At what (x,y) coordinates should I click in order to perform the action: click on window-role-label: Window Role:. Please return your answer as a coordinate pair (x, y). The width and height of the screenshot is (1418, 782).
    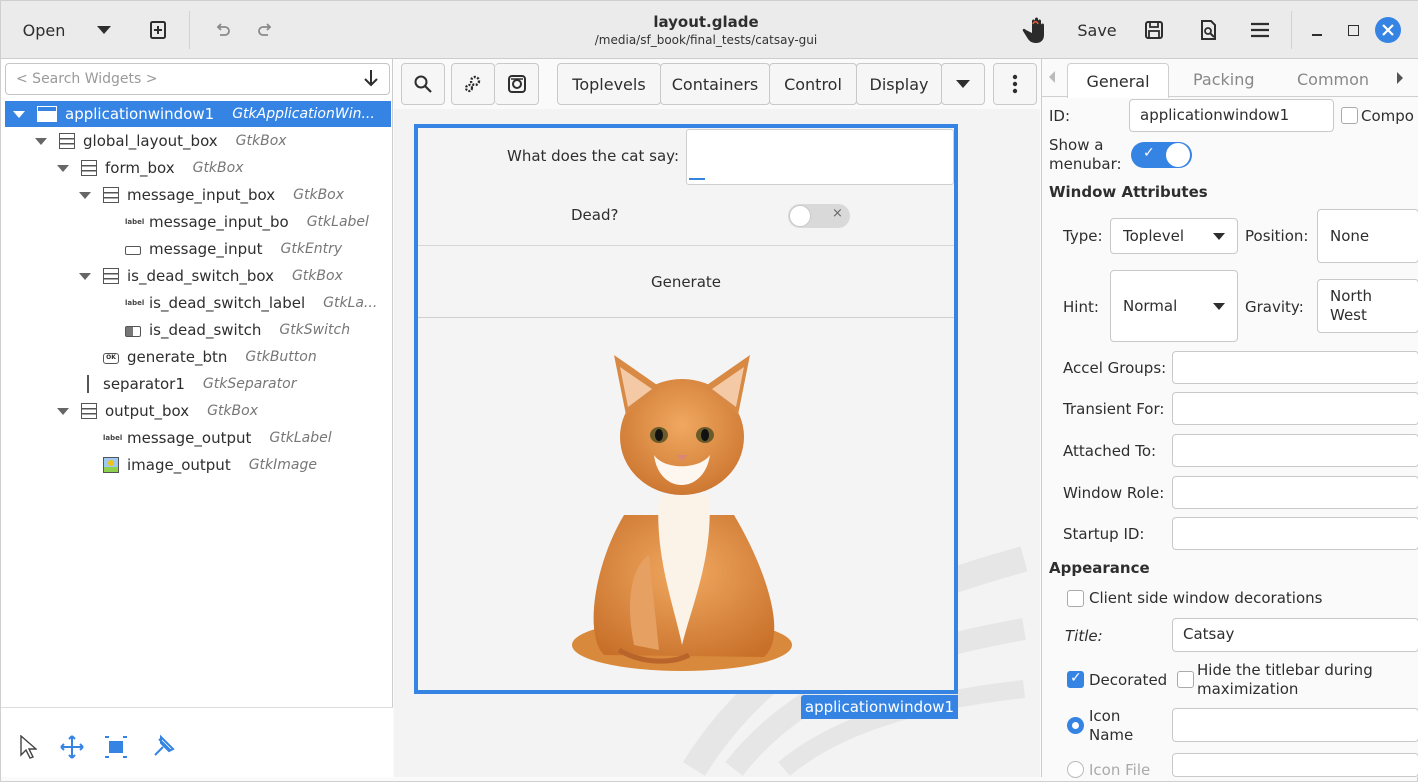
    Looking at the image, I should click on (1114, 493).